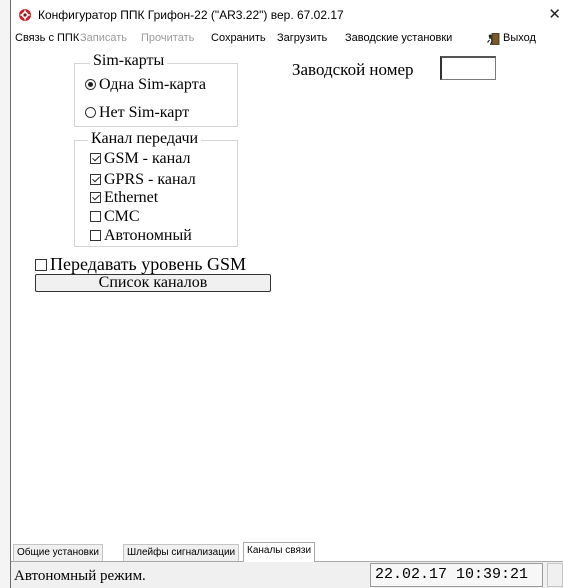  I want to click on menu-write: Записать, so click(103, 38).